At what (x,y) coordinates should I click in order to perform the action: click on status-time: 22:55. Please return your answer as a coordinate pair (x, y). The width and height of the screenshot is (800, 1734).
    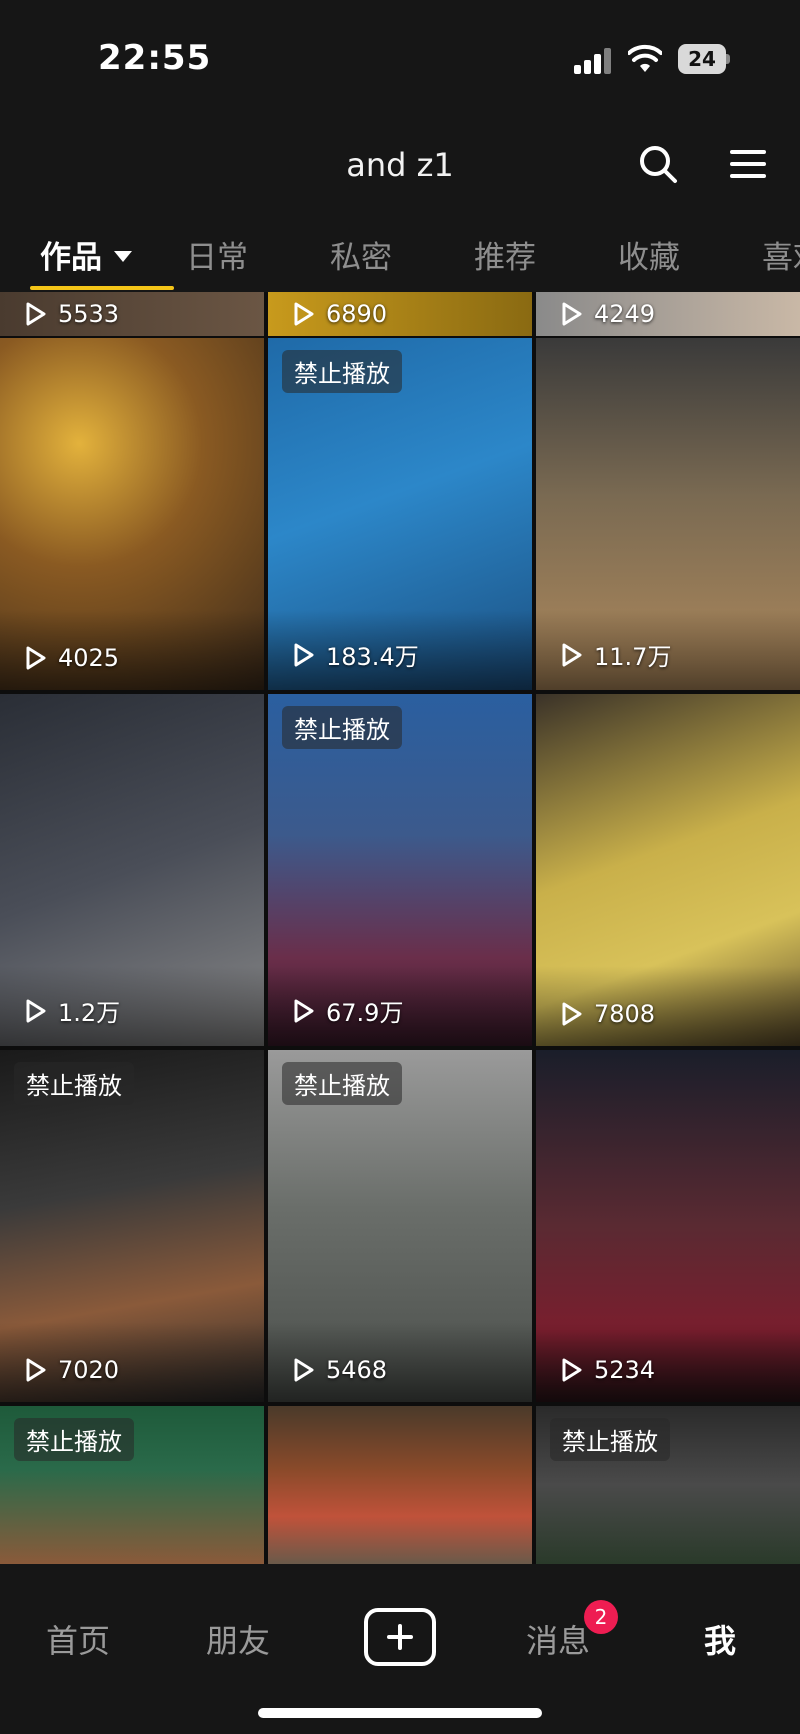
    Looking at the image, I should click on (155, 58).